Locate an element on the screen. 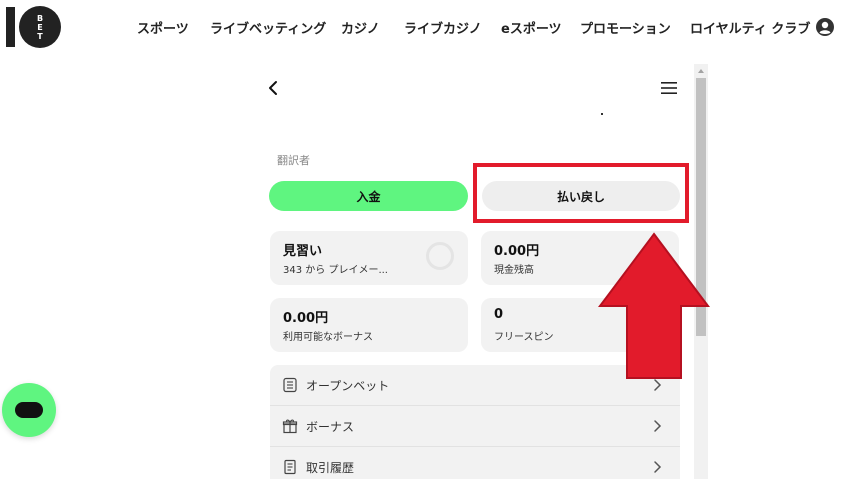 Image resolution: width=850 pixels, height=479 pixels. chat-bubble-icon is located at coordinates (29, 410).